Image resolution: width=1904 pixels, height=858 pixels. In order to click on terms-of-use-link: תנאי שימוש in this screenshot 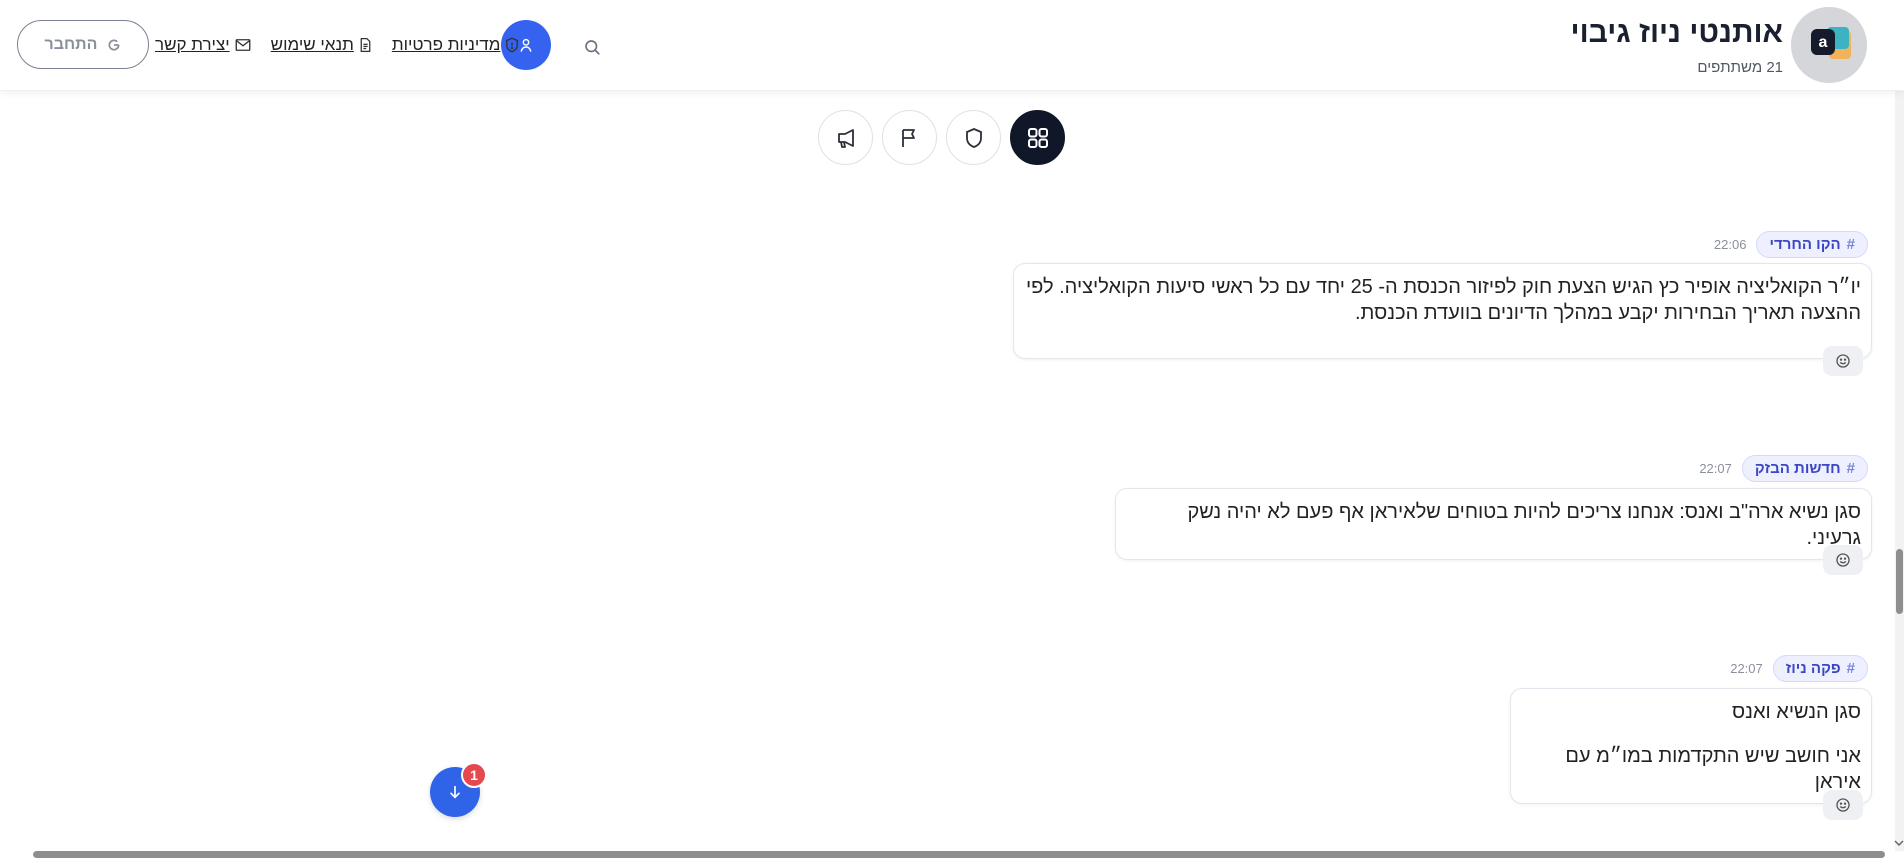, I will do `click(322, 45)`.